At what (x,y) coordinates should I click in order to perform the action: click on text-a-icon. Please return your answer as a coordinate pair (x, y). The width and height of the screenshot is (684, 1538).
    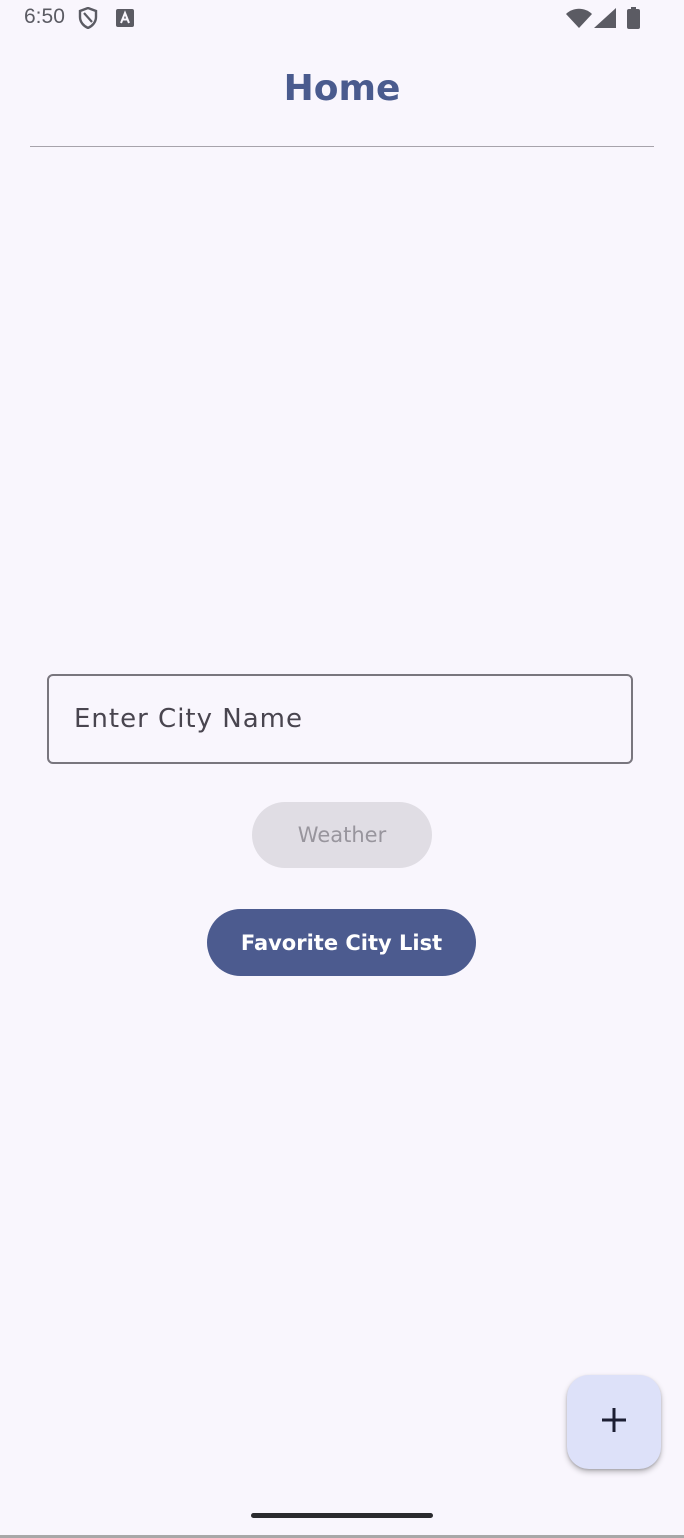
    Looking at the image, I should click on (125, 20).